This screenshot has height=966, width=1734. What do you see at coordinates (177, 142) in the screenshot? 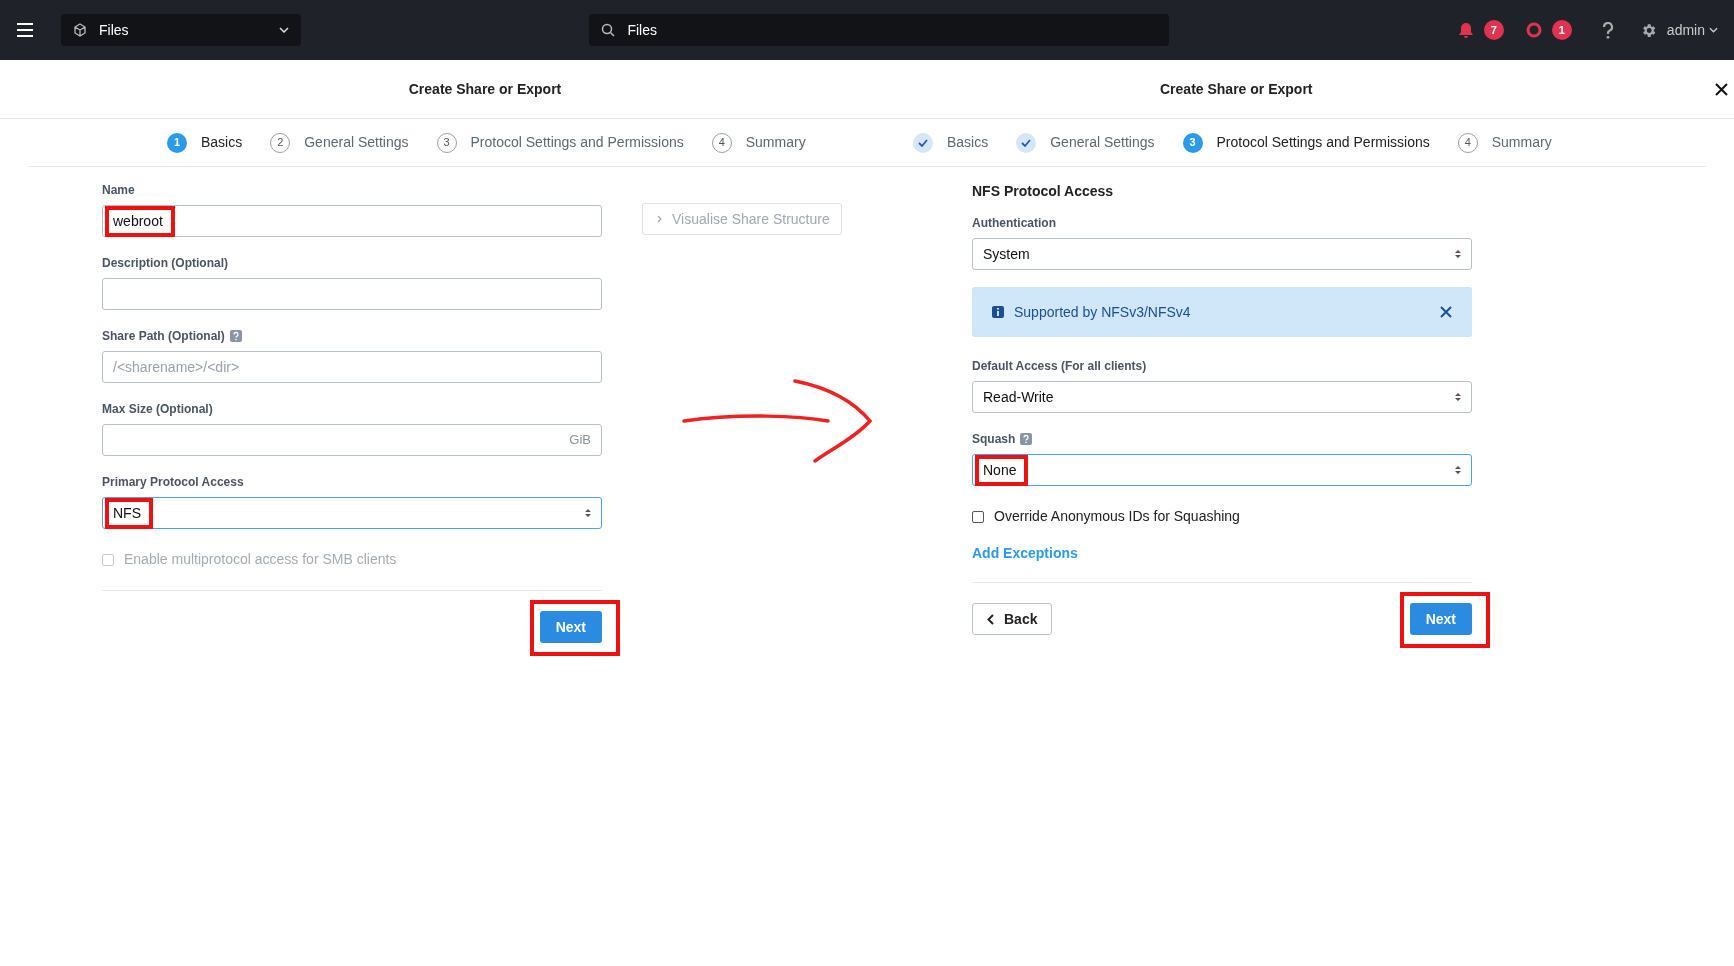
I see `step-number: 1` at bounding box center [177, 142].